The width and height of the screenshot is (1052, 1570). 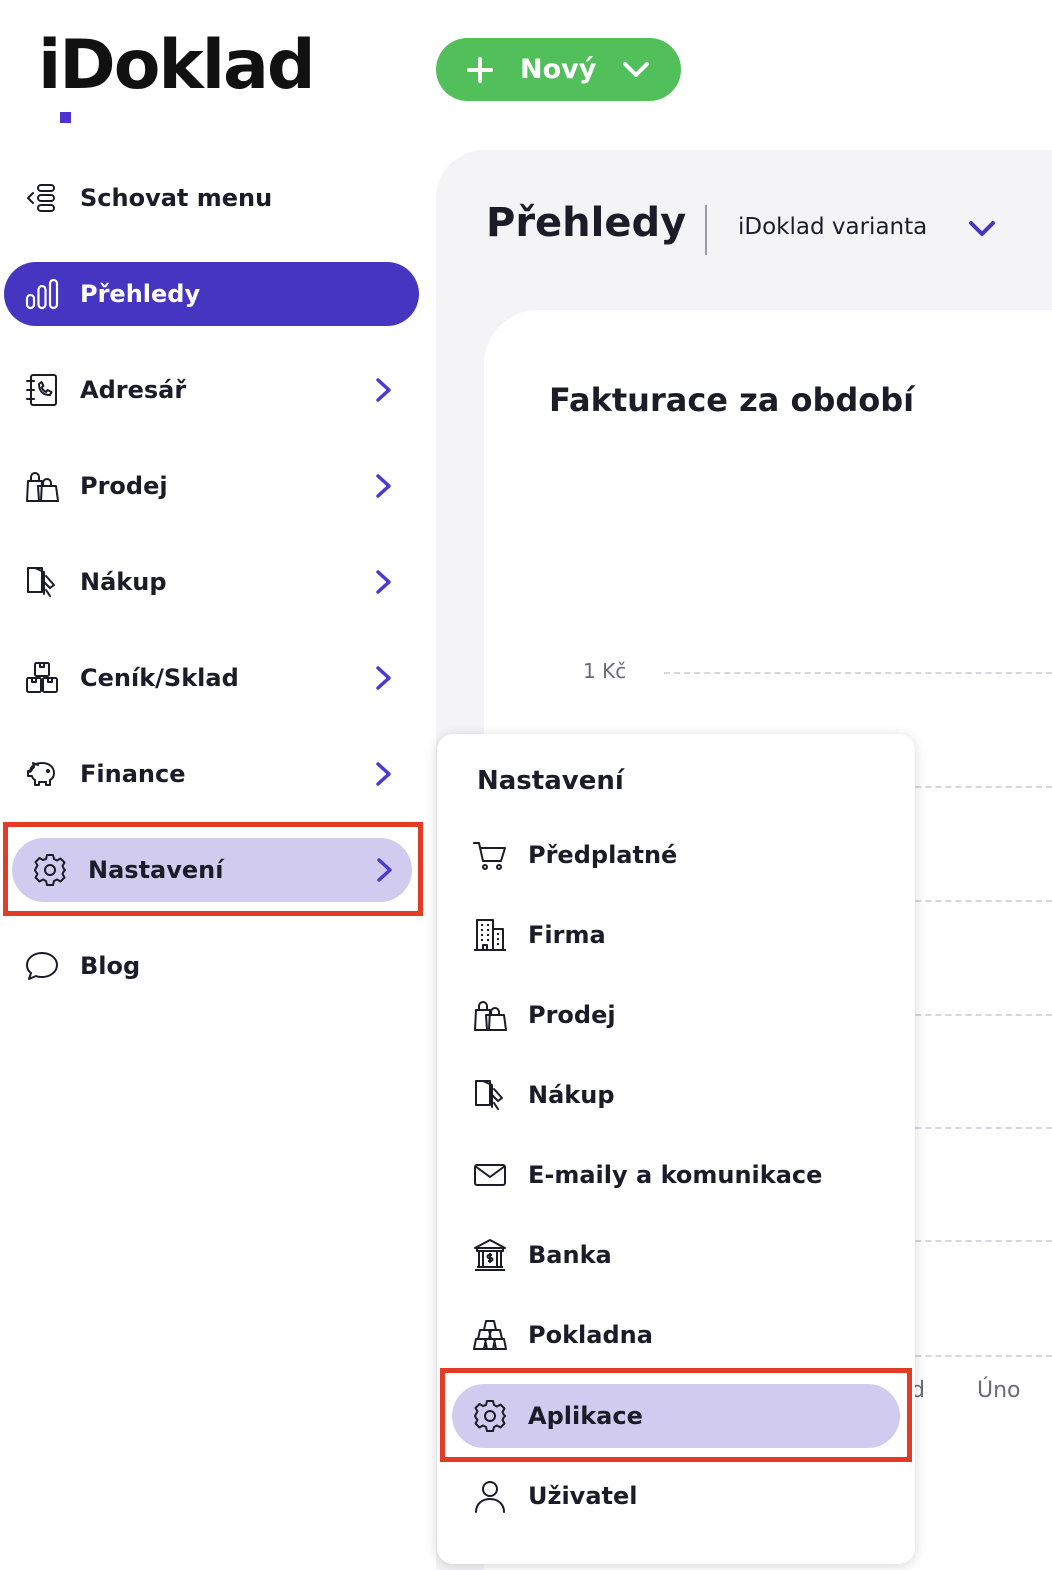 I want to click on menu-item-label: Nákup, so click(x=571, y=1095).